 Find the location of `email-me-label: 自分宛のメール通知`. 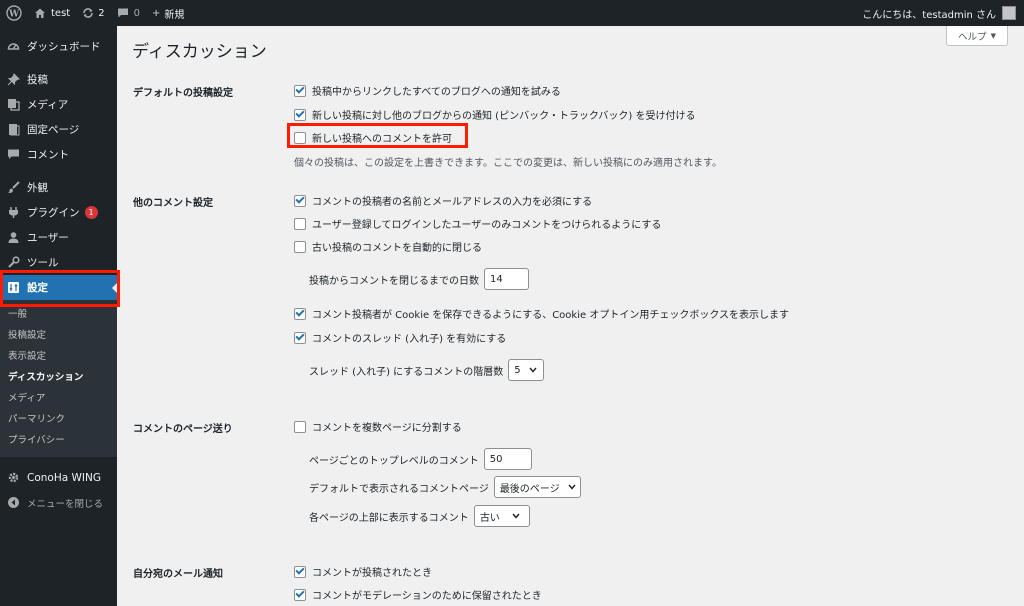

email-me-label: 自分宛のメール通知 is located at coordinates (178, 574).